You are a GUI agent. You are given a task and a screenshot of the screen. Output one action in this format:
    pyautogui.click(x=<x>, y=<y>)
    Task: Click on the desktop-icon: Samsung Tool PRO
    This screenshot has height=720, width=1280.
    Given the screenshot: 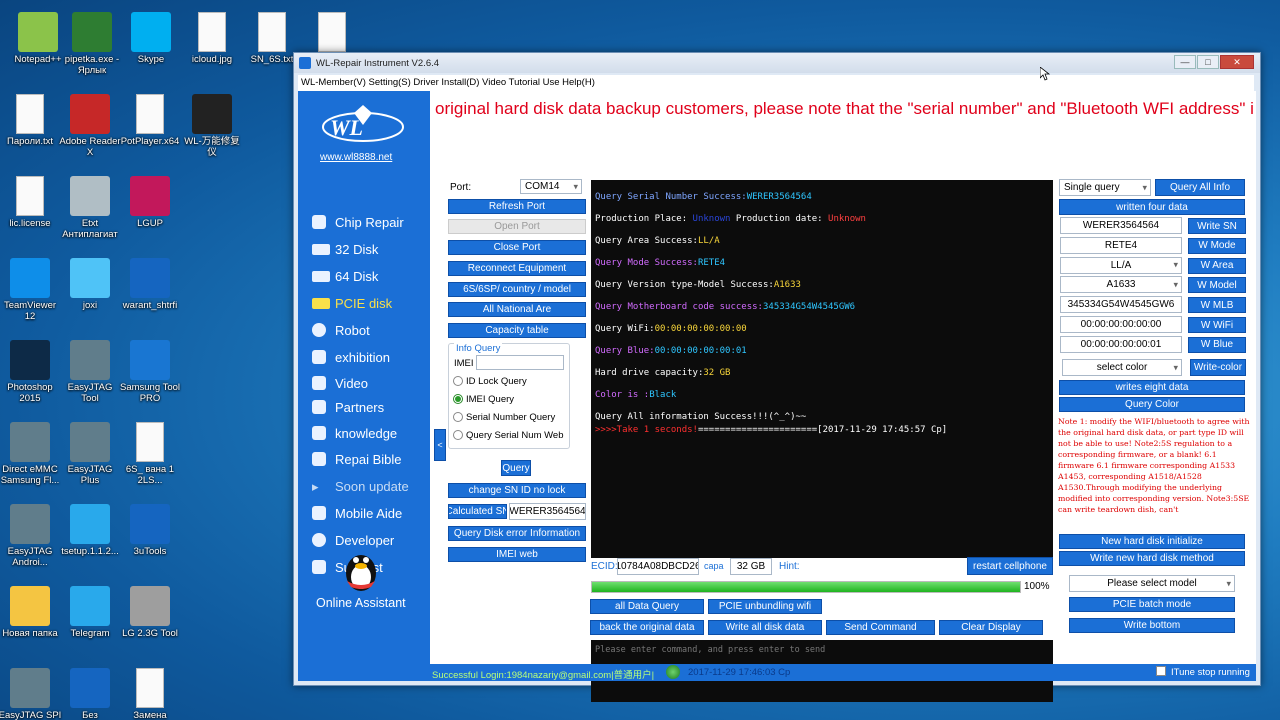 What is the action you would take?
    pyautogui.click(x=150, y=372)
    